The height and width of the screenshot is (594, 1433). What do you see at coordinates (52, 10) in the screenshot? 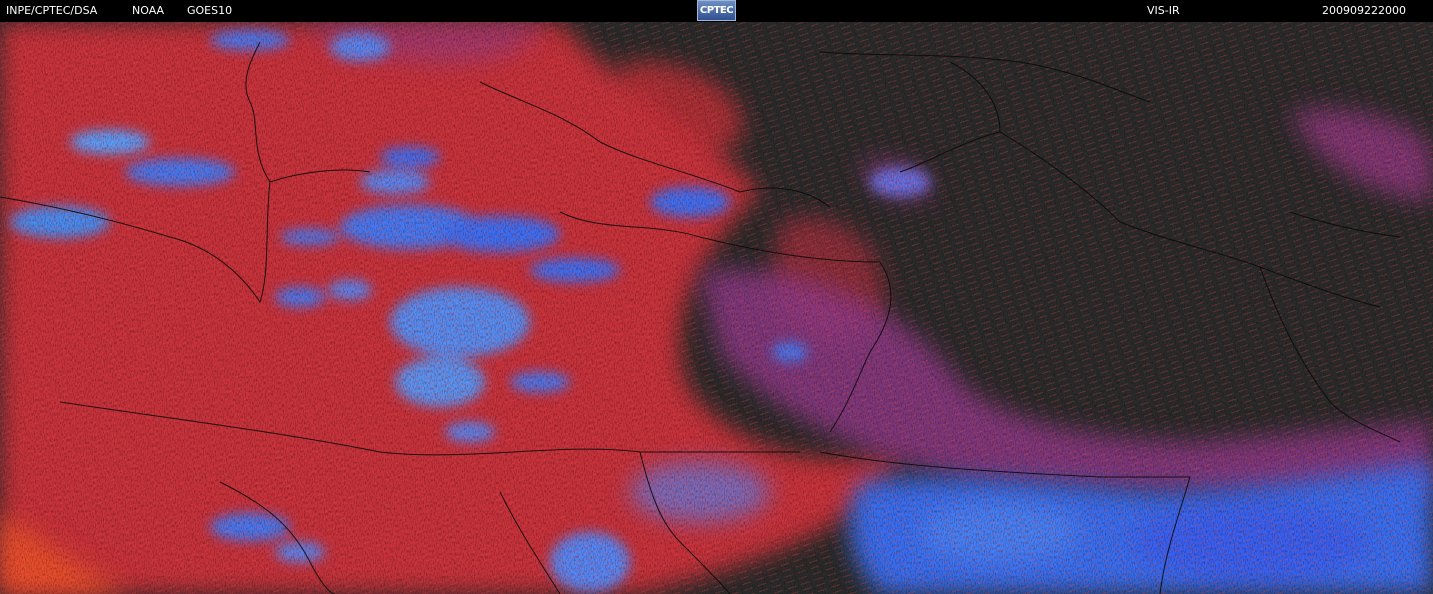
I see `source-label: INPE/CPTEC/DSA` at bounding box center [52, 10].